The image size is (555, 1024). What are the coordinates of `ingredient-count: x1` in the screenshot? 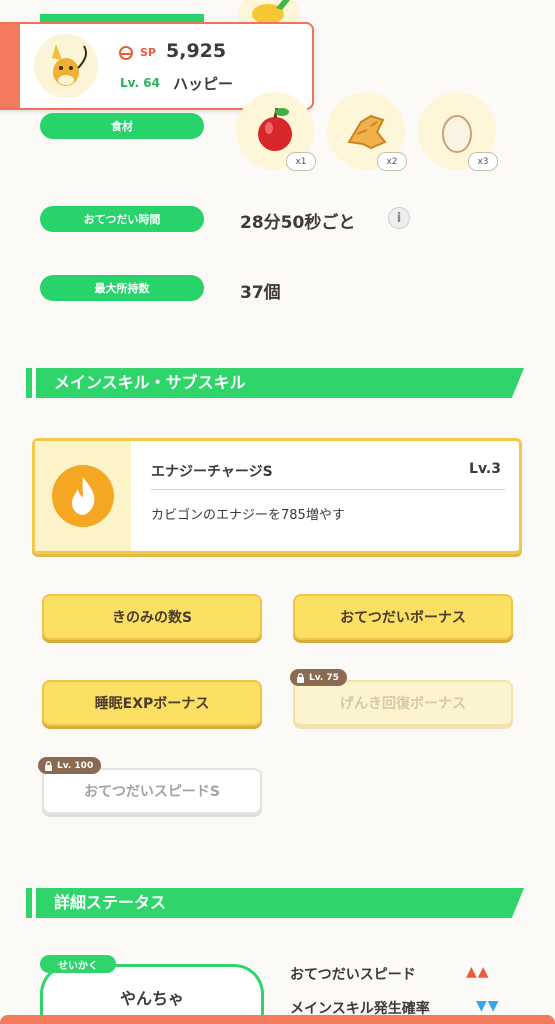 It's located at (301, 161).